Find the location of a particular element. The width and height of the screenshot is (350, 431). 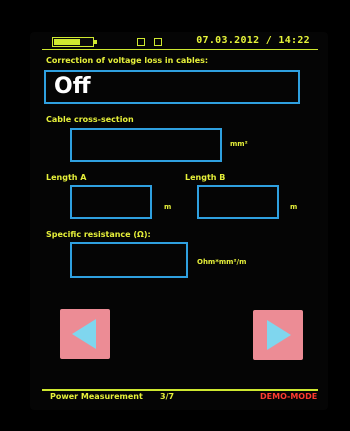

length-b-field is located at coordinates (238, 202).